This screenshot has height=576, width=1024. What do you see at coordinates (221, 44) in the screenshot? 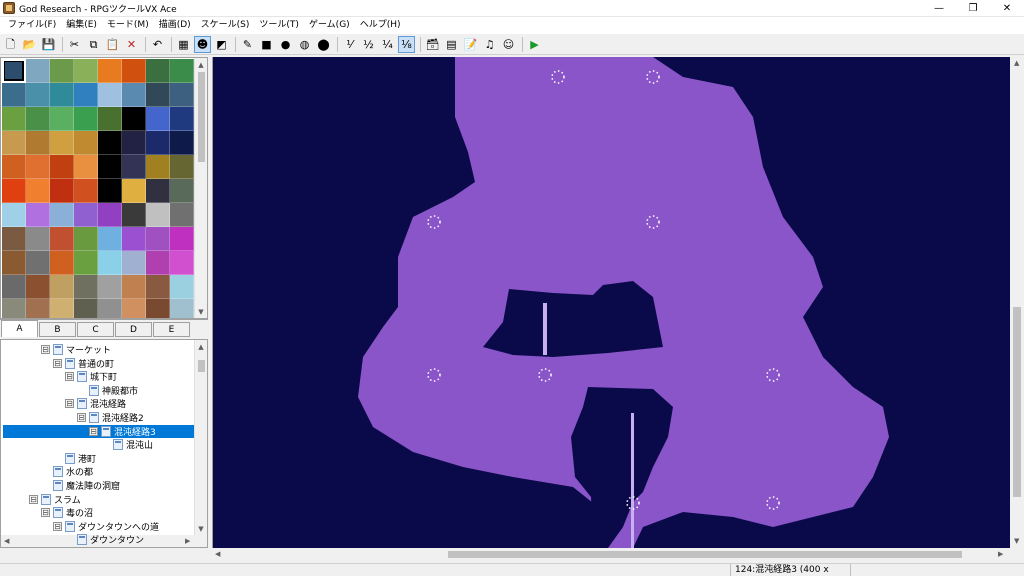
I see `region-mode-icon: ◩` at bounding box center [221, 44].